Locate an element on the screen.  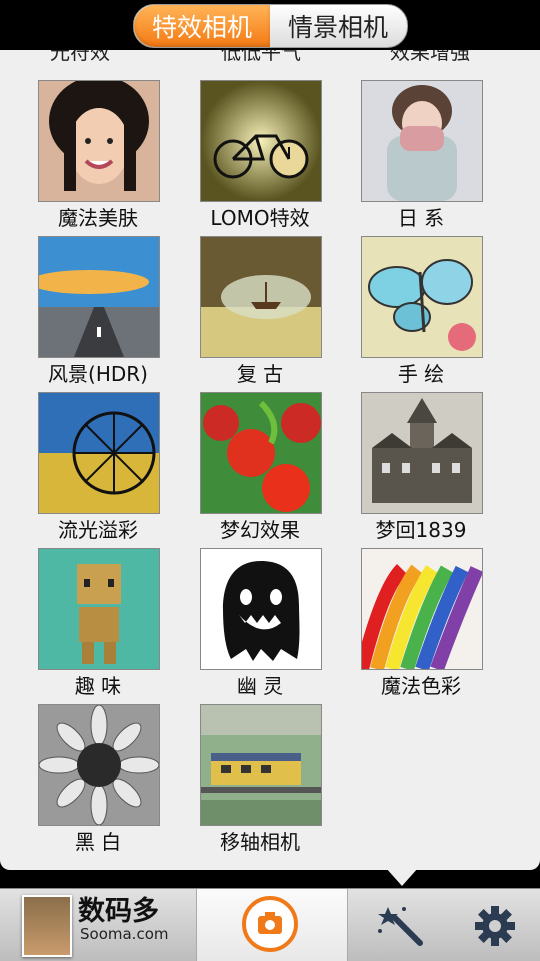
effect-label: 梦幻效果 is located at coordinates (260, 530).